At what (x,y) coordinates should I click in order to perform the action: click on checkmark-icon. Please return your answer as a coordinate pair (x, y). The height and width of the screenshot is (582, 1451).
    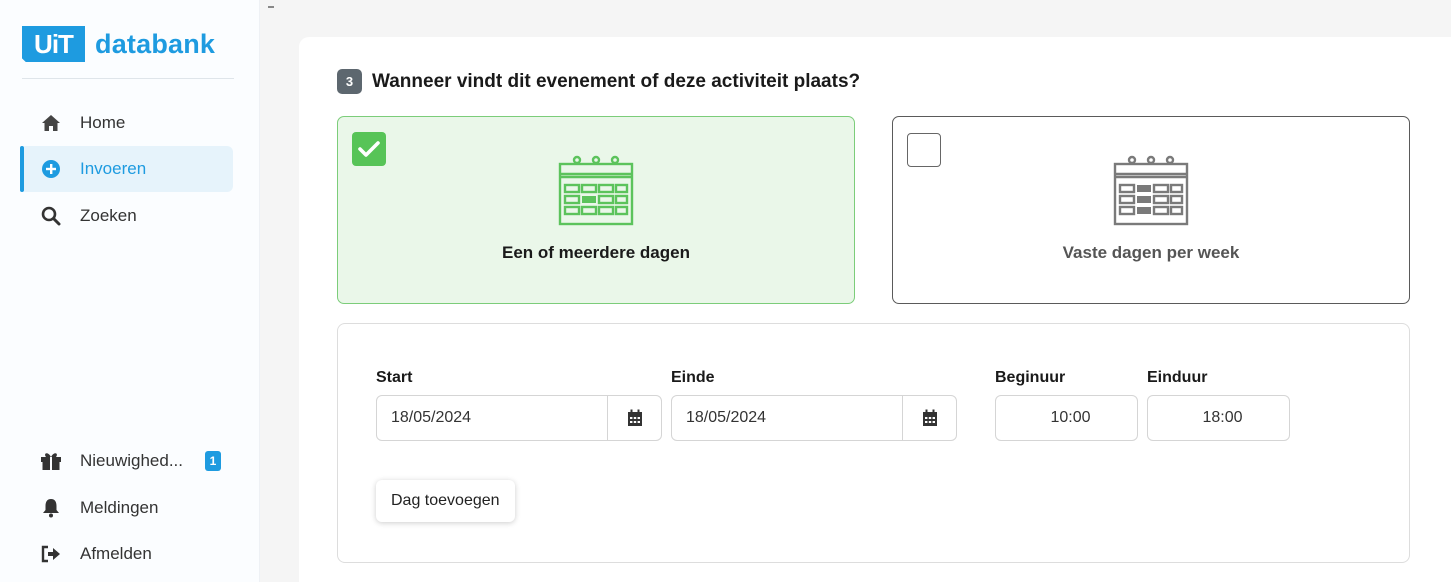
    Looking at the image, I should click on (369, 149).